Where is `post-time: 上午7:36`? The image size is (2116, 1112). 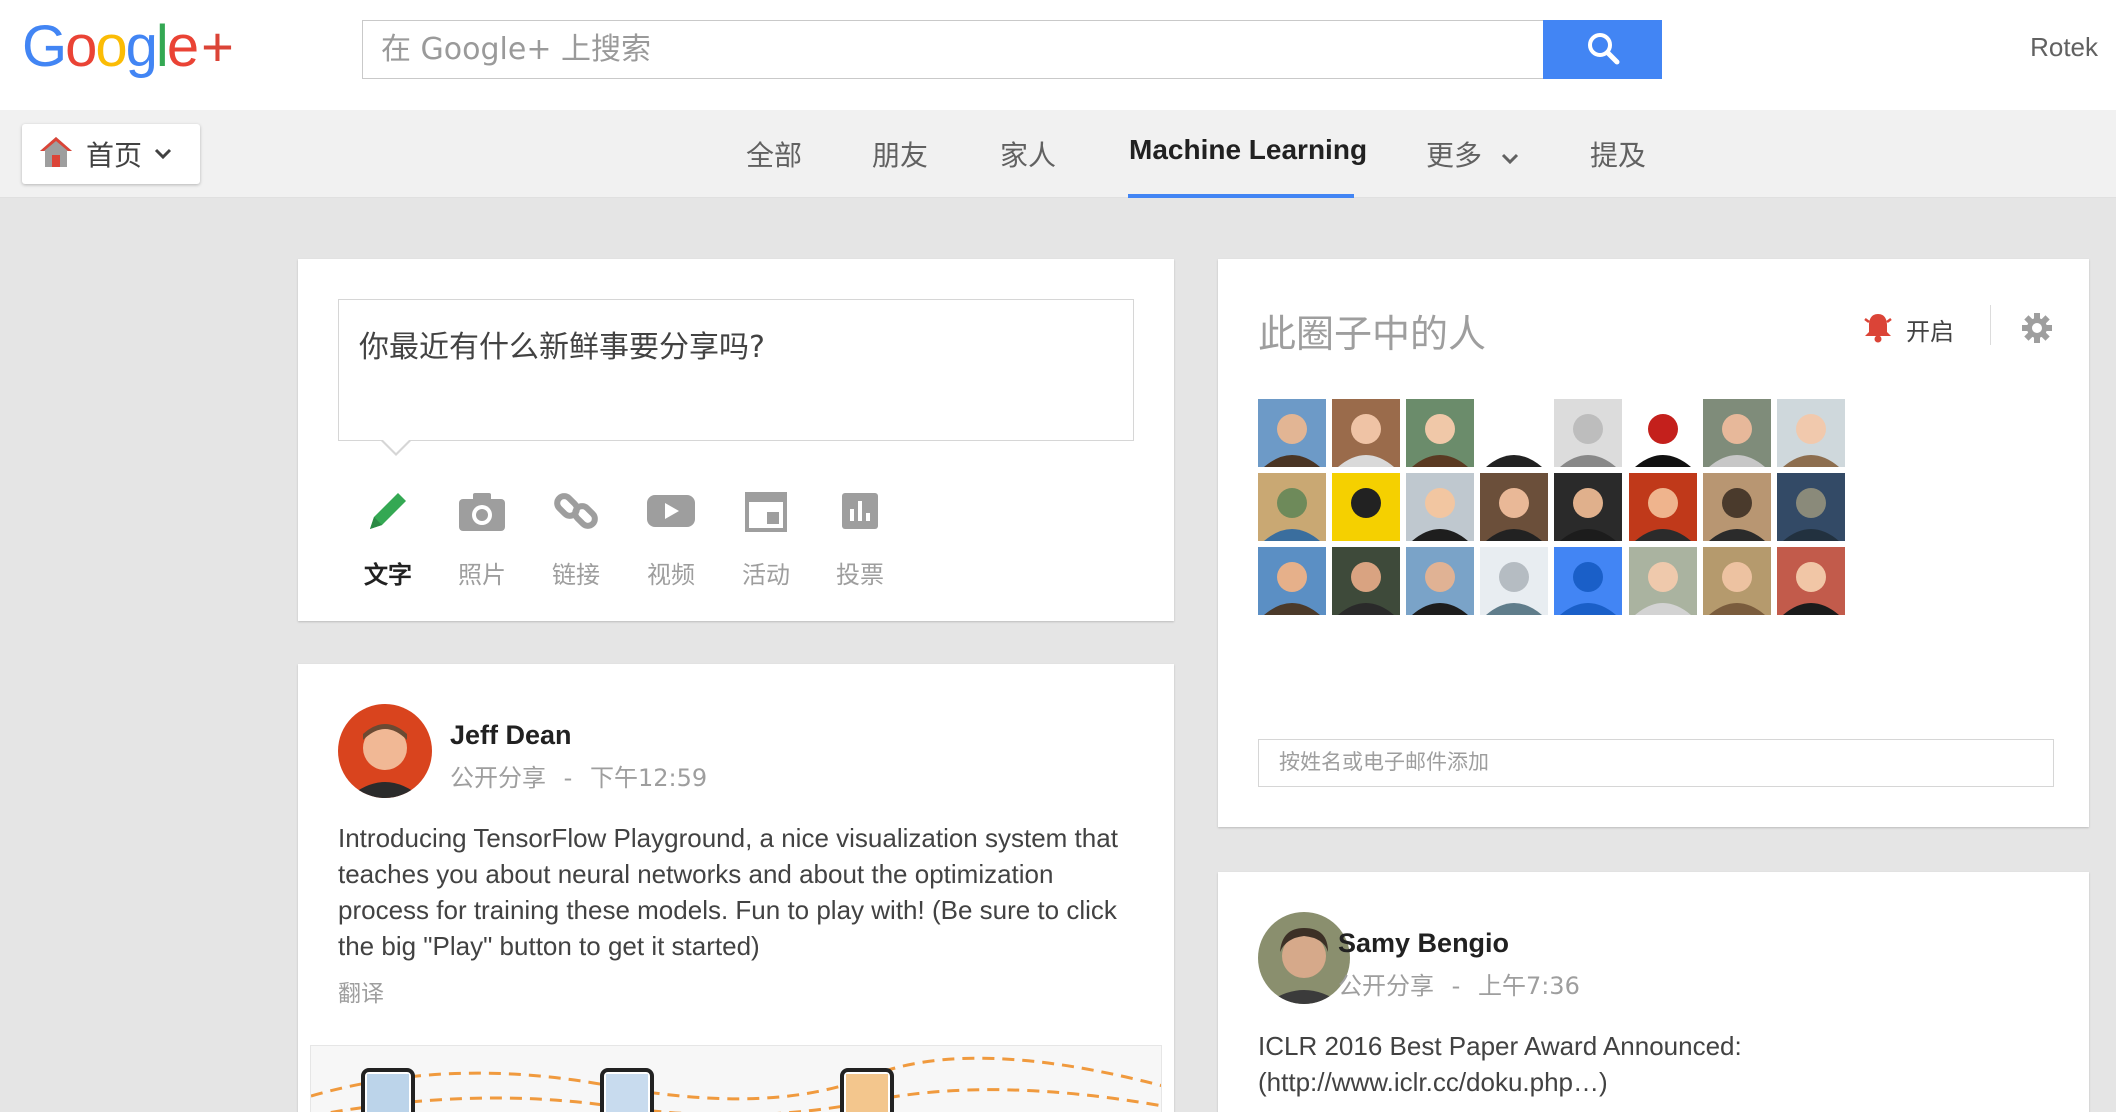 post-time: 上午7:36 is located at coordinates (1529, 986).